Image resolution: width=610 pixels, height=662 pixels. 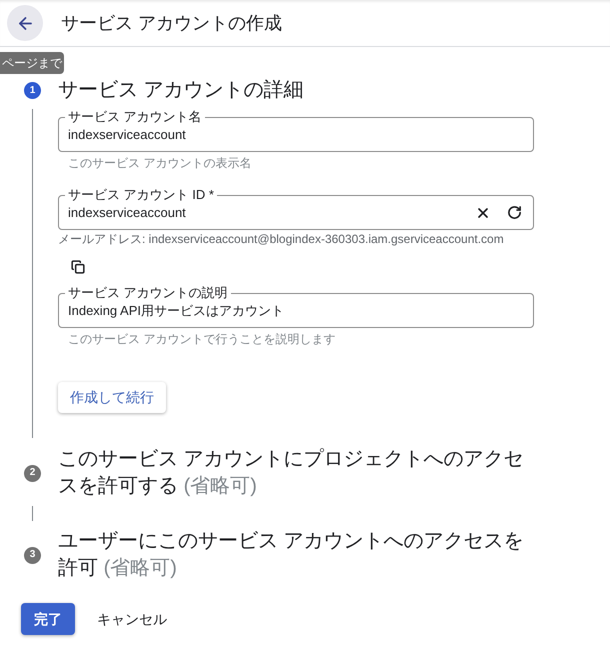 I want to click on step-title: サービス アカウントの詳細, so click(x=181, y=90).